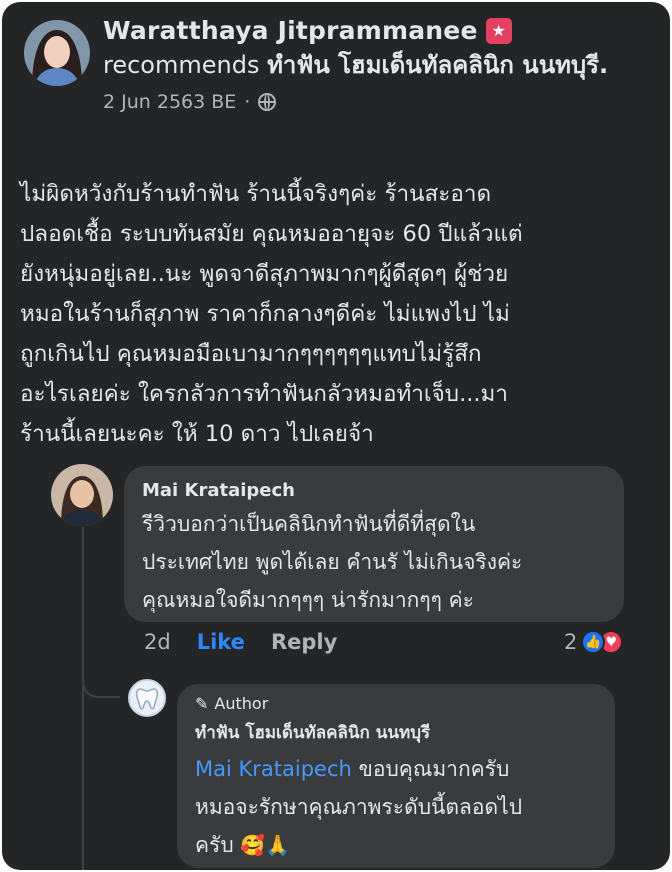 This screenshot has width=672, height=872. What do you see at coordinates (430, 769) in the screenshot?
I see `reply-text-line1: ขอบคุณมากครับ` at bounding box center [430, 769].